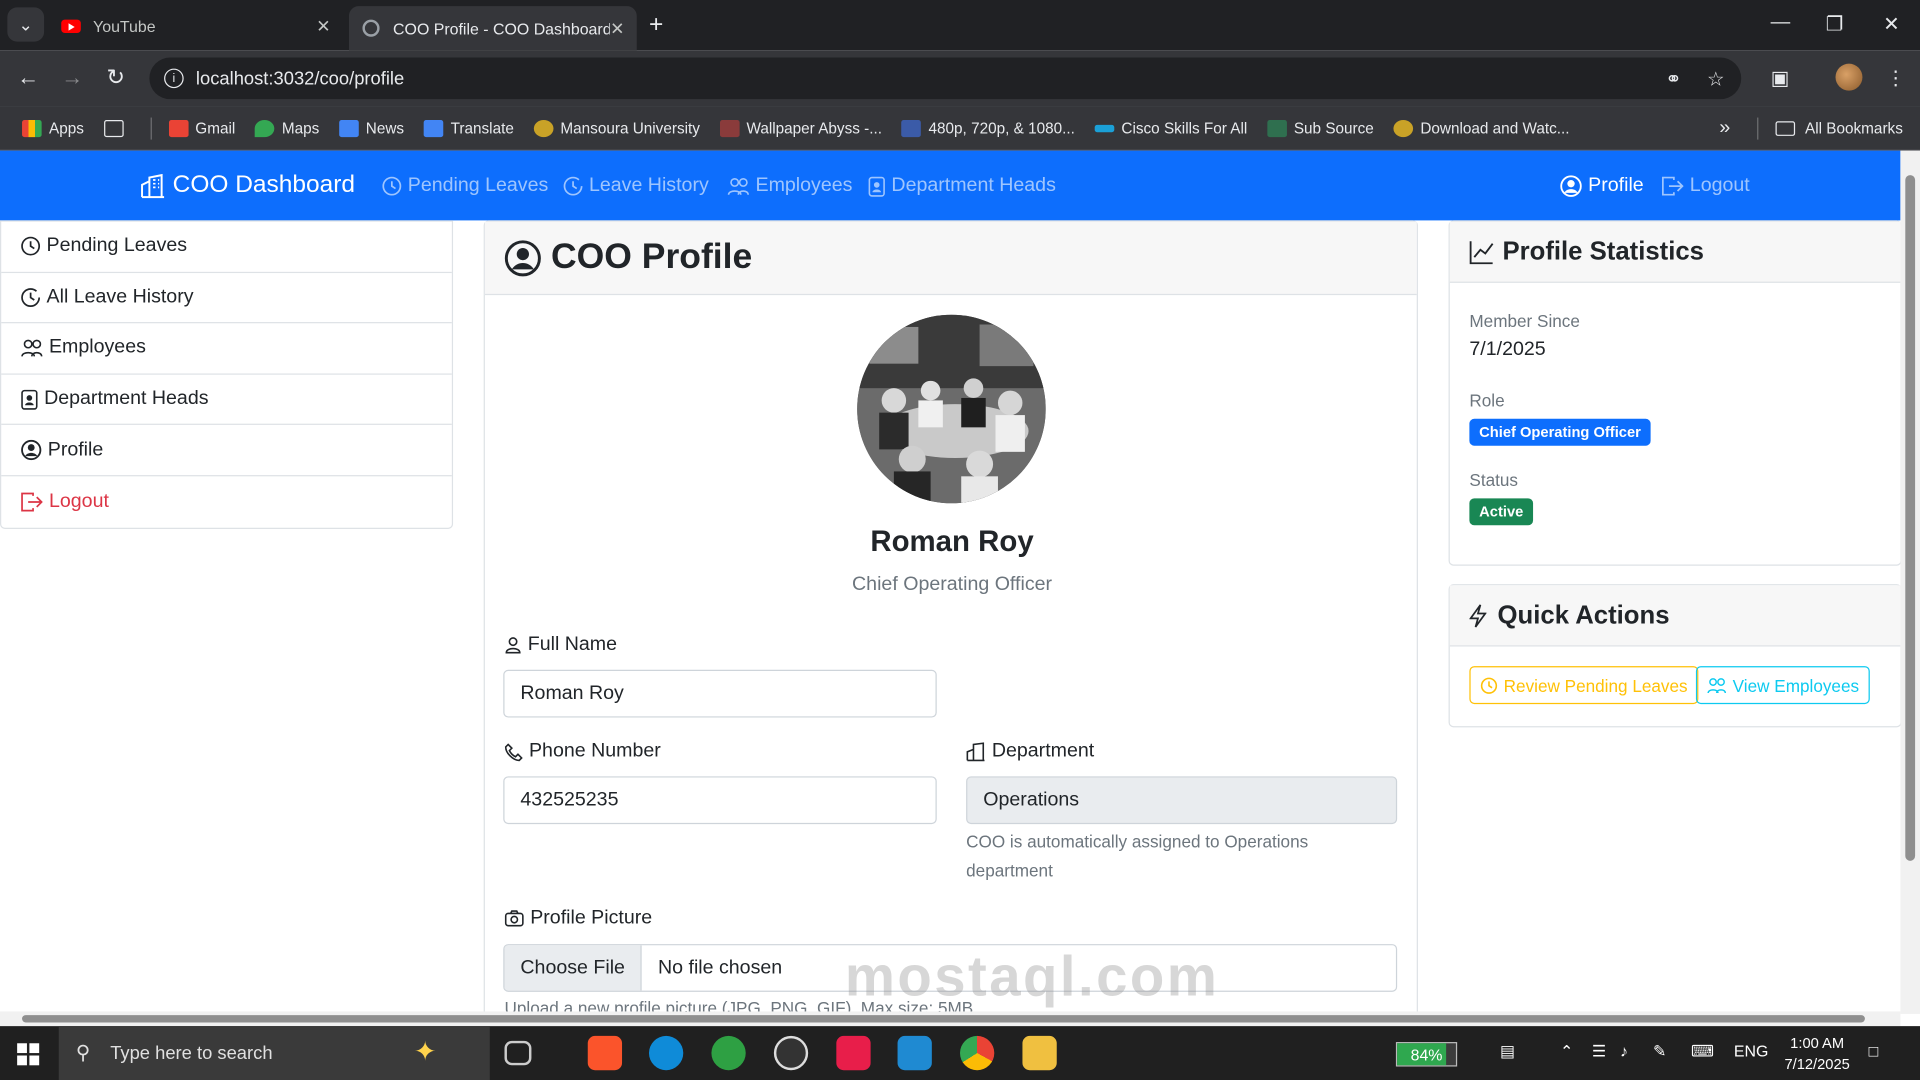  I want to click on bookmark-maps: Maps, so click(286, 128).